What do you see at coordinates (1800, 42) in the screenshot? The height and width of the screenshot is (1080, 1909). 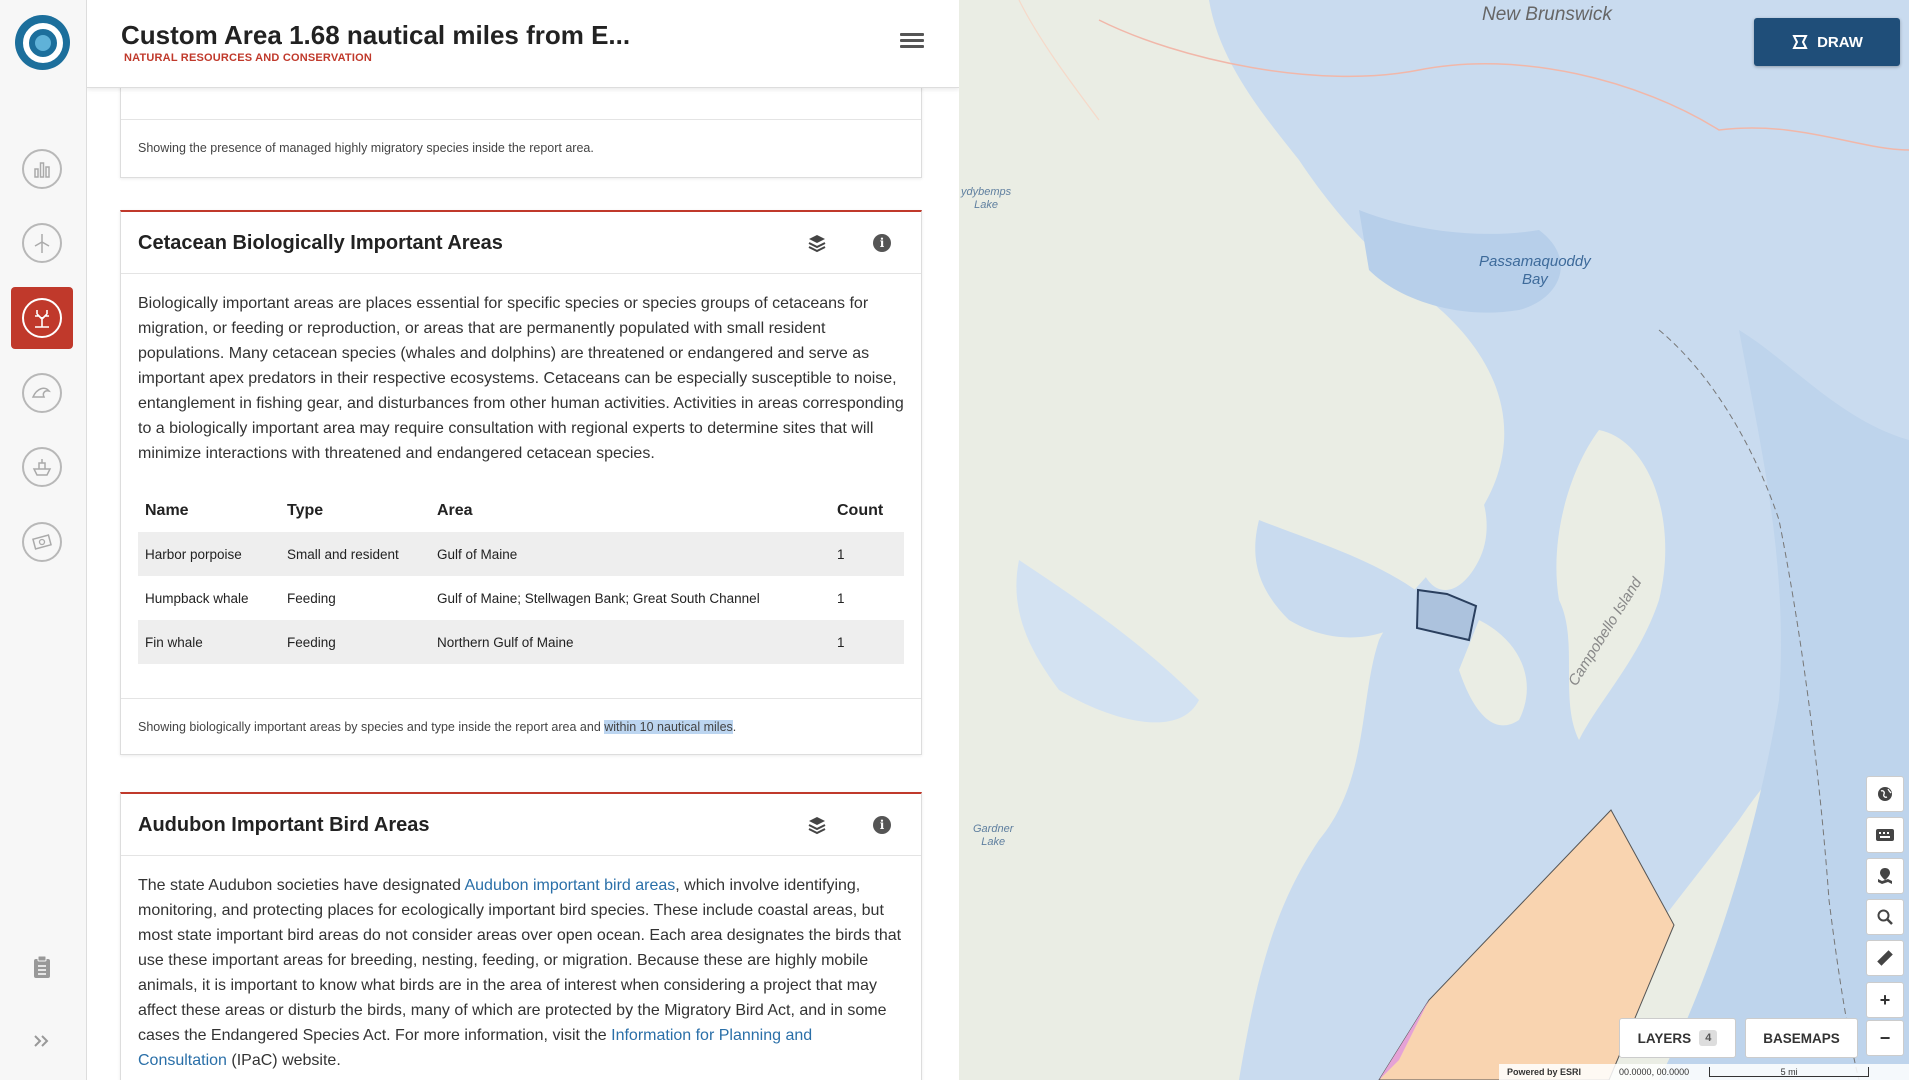 I see `draw-polygon-icon` at bounding box center [1800, 42].